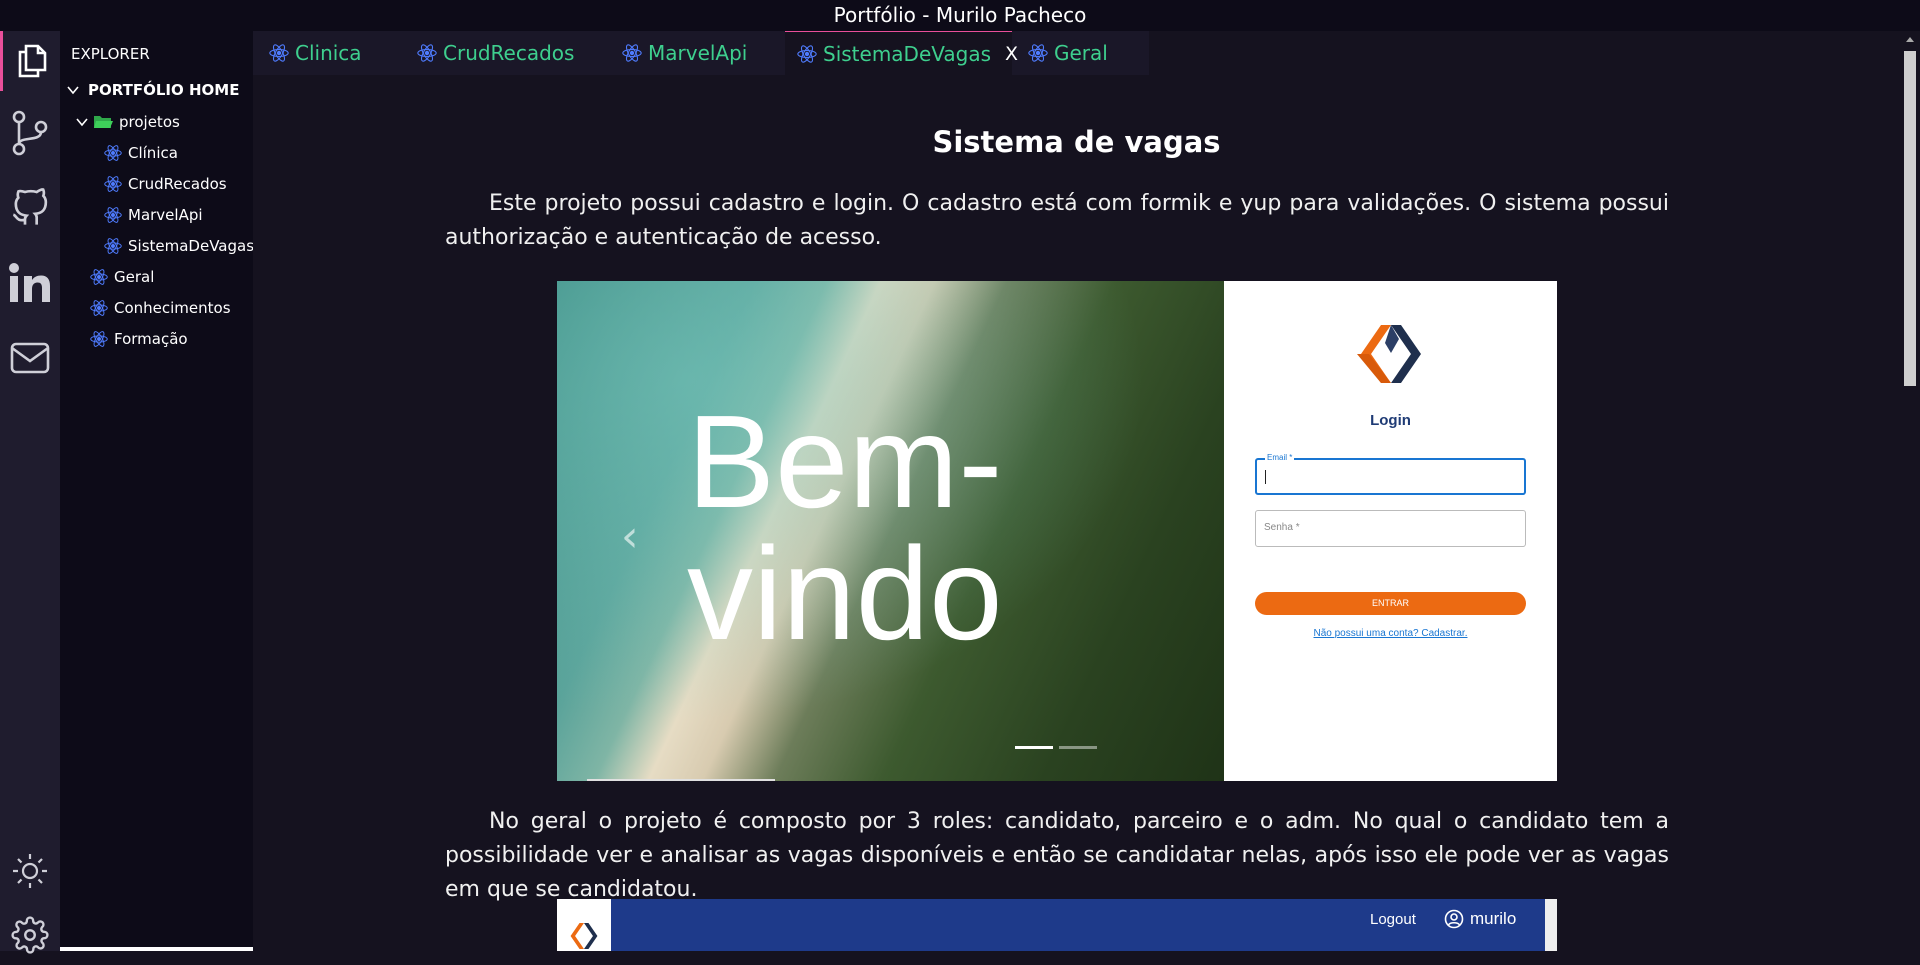  What do you see at coordinates (1390, 420) in the screenshot?
I see `login-title: Login` at bounding box center [1390, 420].